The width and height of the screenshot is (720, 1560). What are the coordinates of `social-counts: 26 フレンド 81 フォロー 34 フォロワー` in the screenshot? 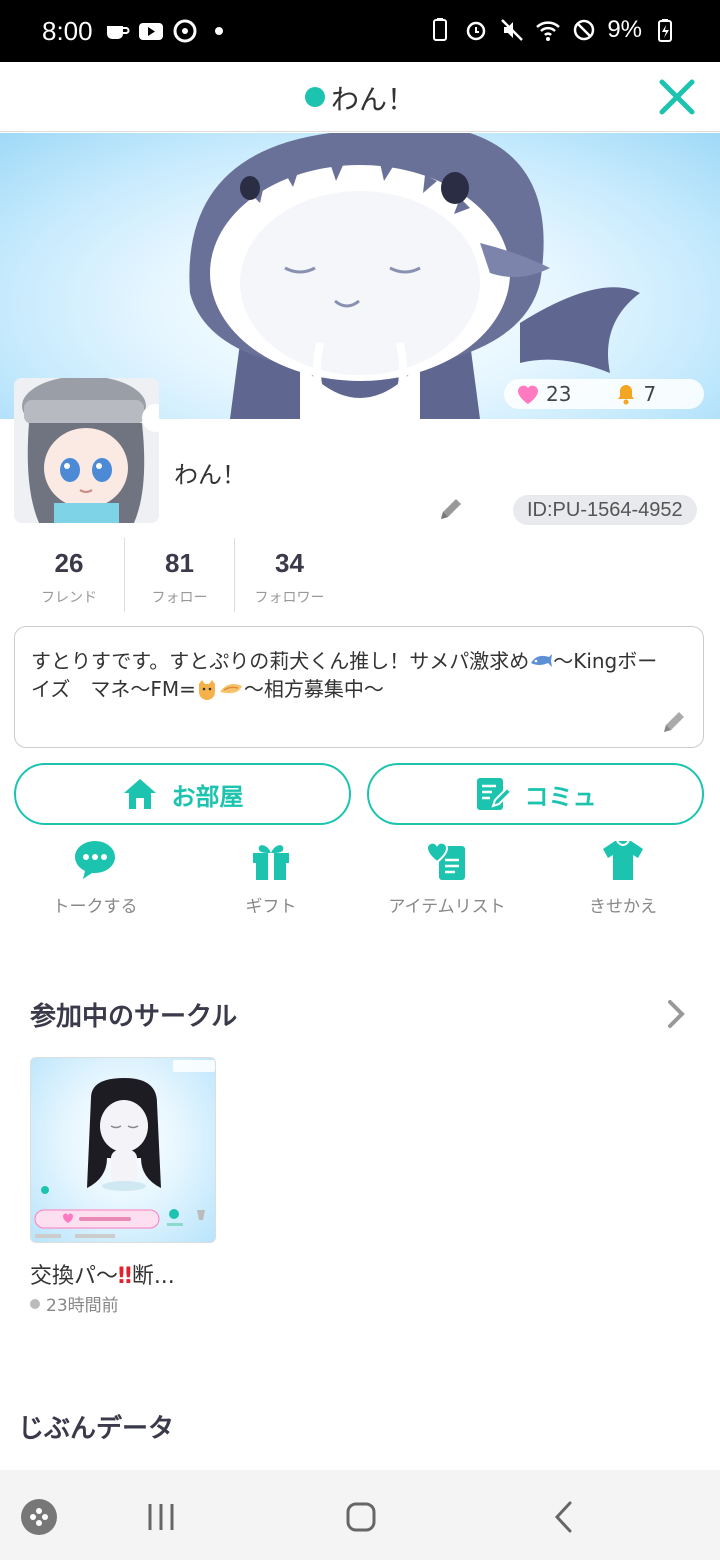 It's located at (179, 575).